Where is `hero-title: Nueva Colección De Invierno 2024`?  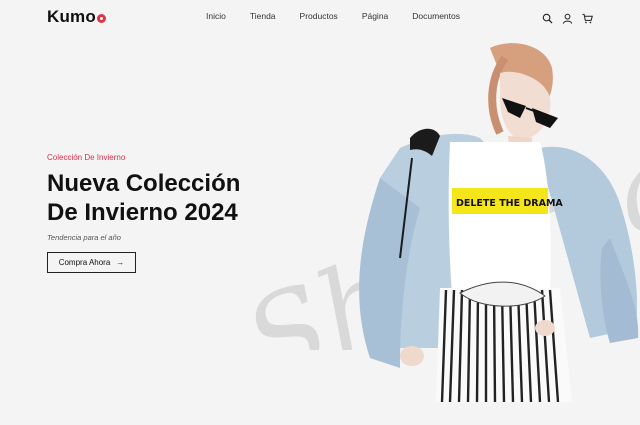 hero-title: Nueva Colección De Invierno 2024 is located at coordinates (177, 198).